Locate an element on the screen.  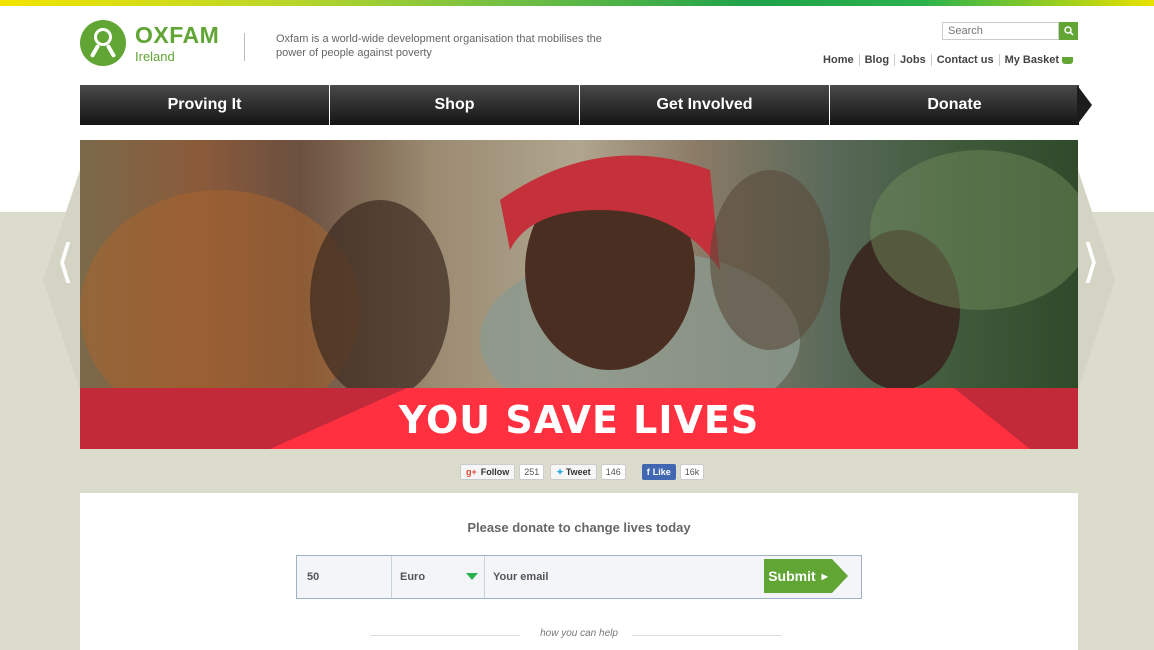
currency-value: Euro is located at coordinates (413, 577).